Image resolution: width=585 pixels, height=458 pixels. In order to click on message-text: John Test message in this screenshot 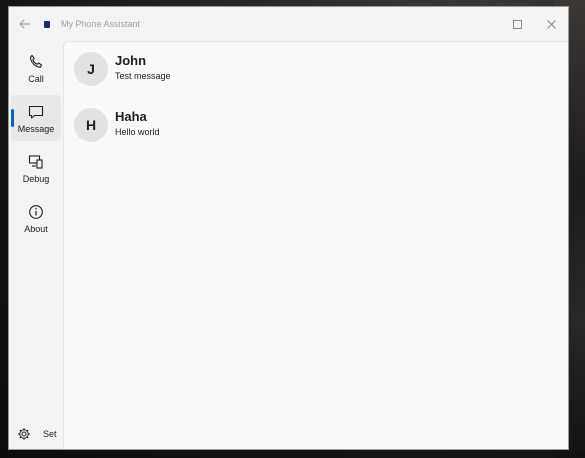, I will do `click(143, 67)`.